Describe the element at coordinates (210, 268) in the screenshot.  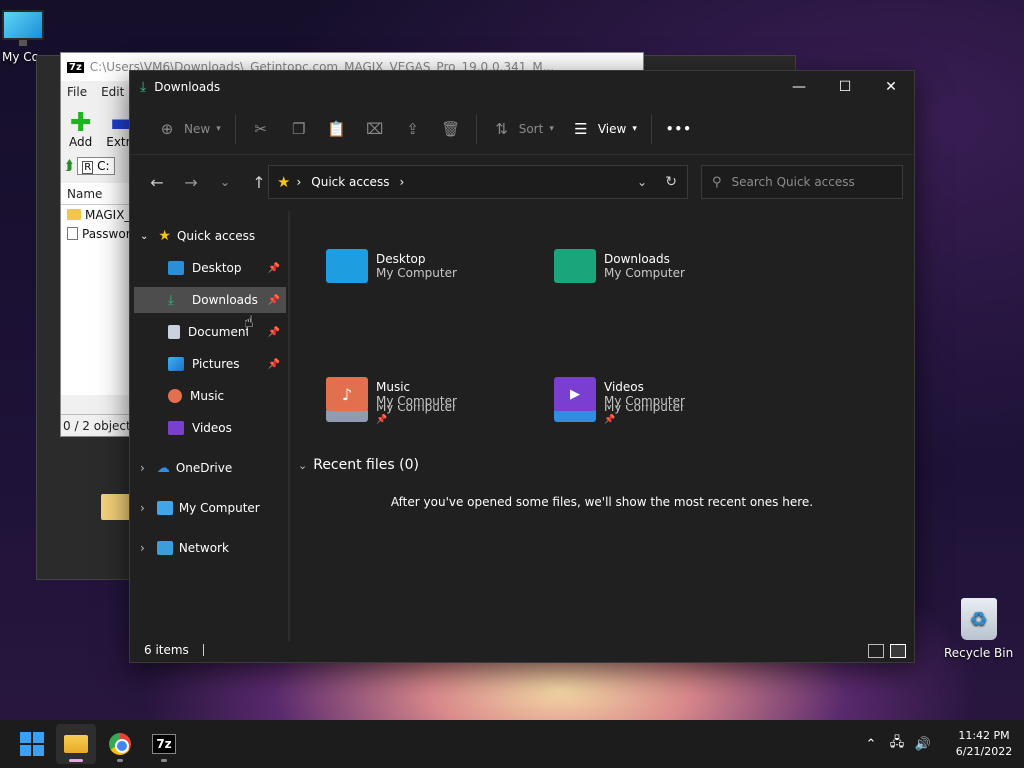
I see `sidebar-item-desktop: Desktop 📌` at that location.